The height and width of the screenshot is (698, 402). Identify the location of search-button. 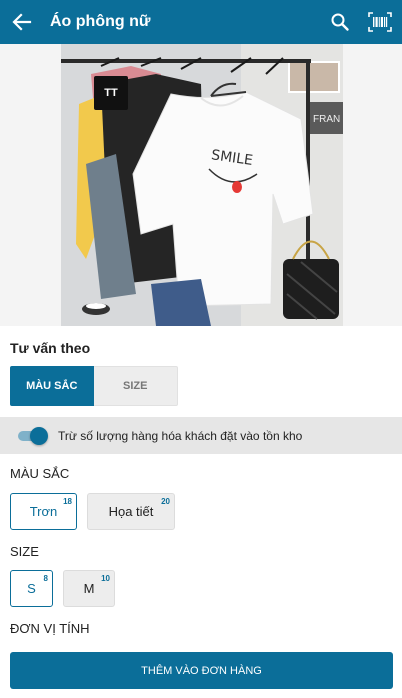
(340, 22).